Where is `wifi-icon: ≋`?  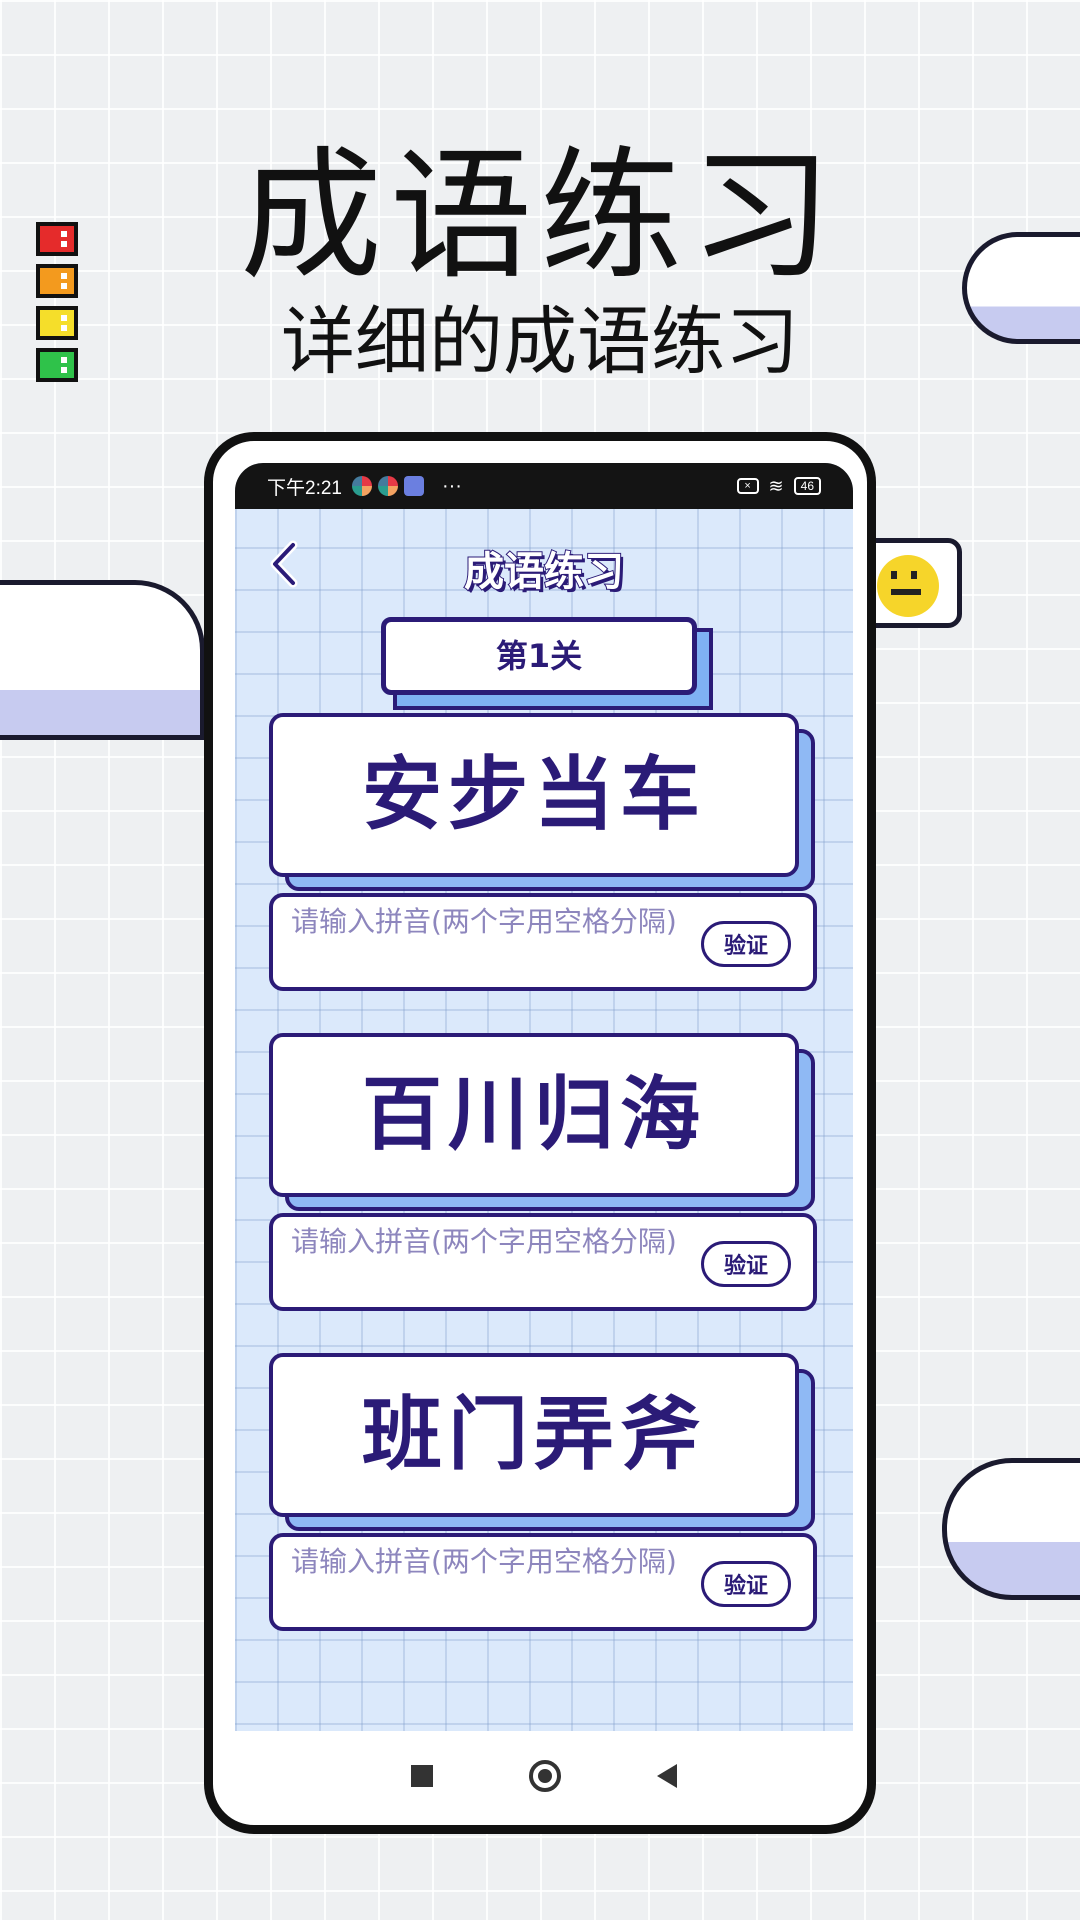
wifi-icon: ≋ is located at coordinates (776, 485).